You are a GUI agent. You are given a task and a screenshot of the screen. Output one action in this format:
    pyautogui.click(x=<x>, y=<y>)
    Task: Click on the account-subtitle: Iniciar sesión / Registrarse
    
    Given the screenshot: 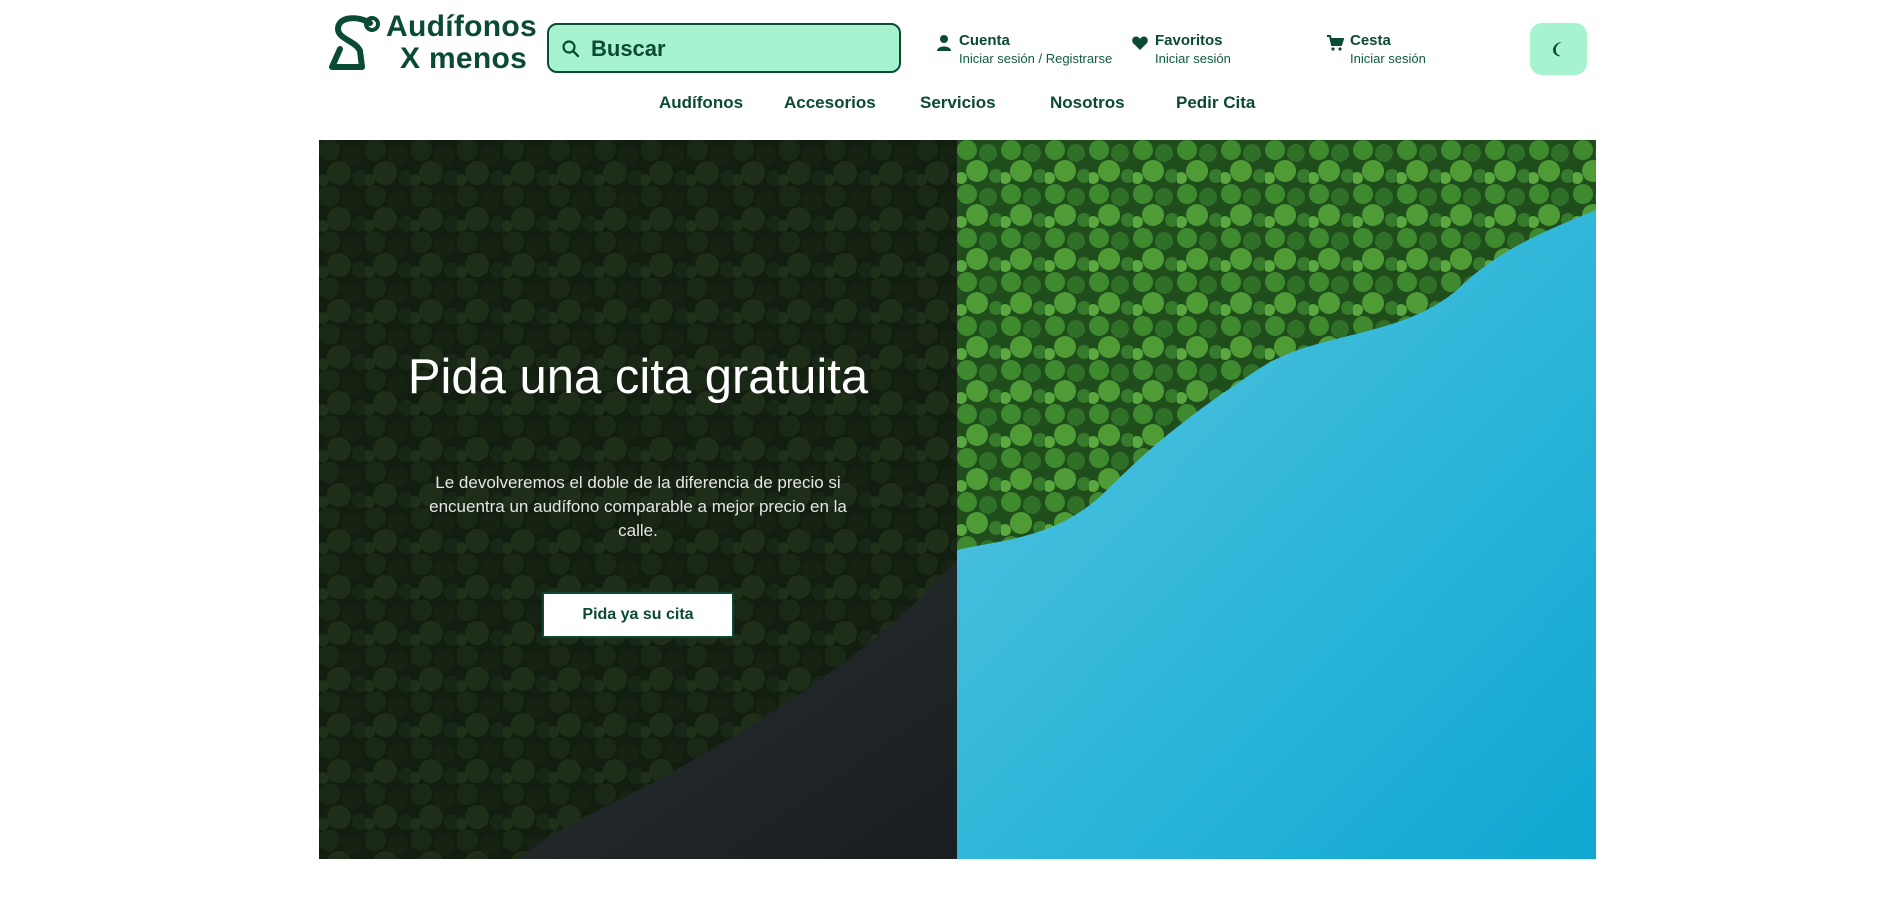 What is the action you would take?
    pyautogui.click(x=1036, y=58)
    